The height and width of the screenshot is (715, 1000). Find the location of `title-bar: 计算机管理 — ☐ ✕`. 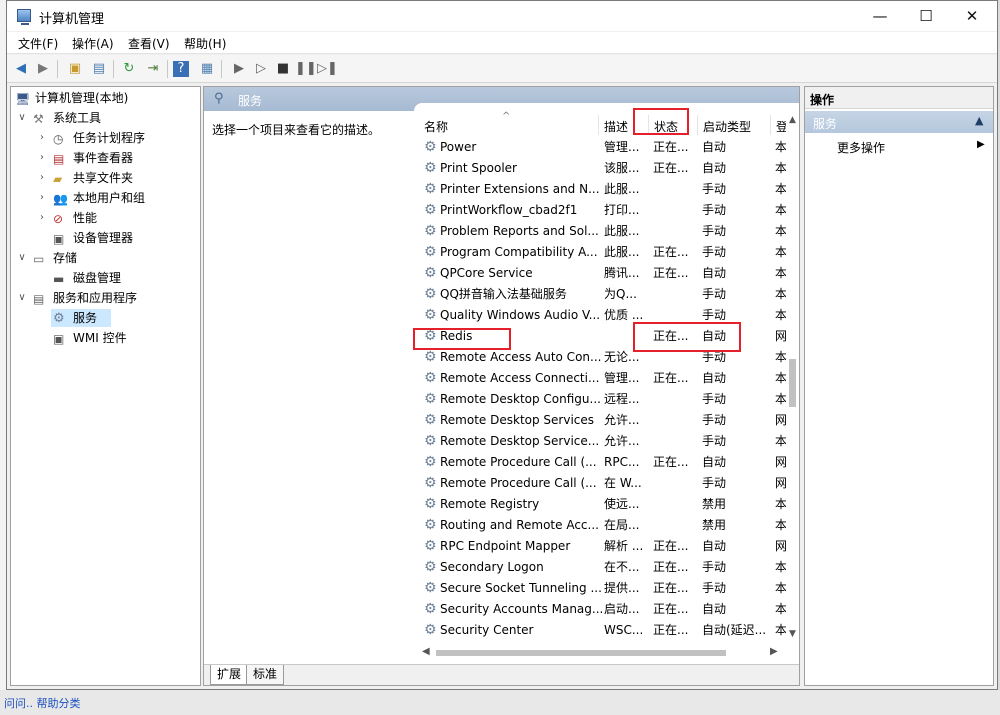

title-bar: 计算机管理 — ☐ ✕ is located at coordinates (502, 16).